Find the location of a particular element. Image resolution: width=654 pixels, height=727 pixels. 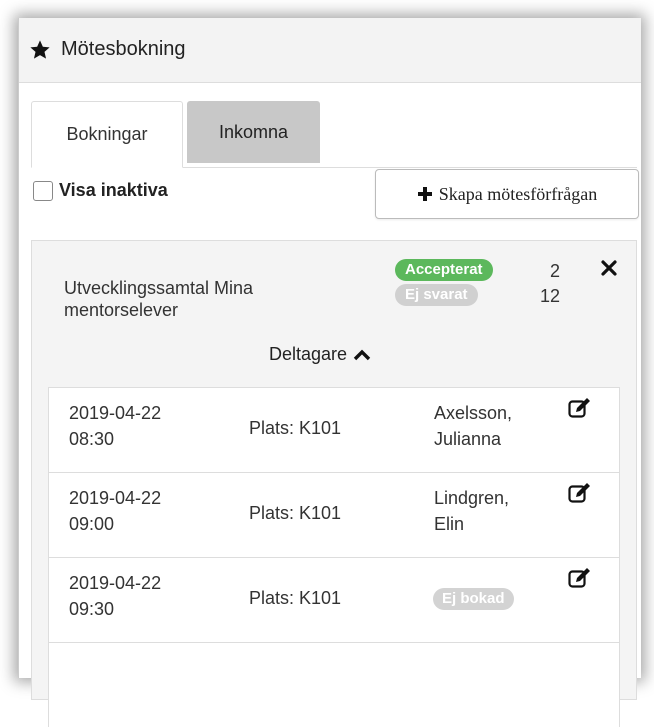

tab-bokningar: Bokningar is located at coordinates (107, 134).